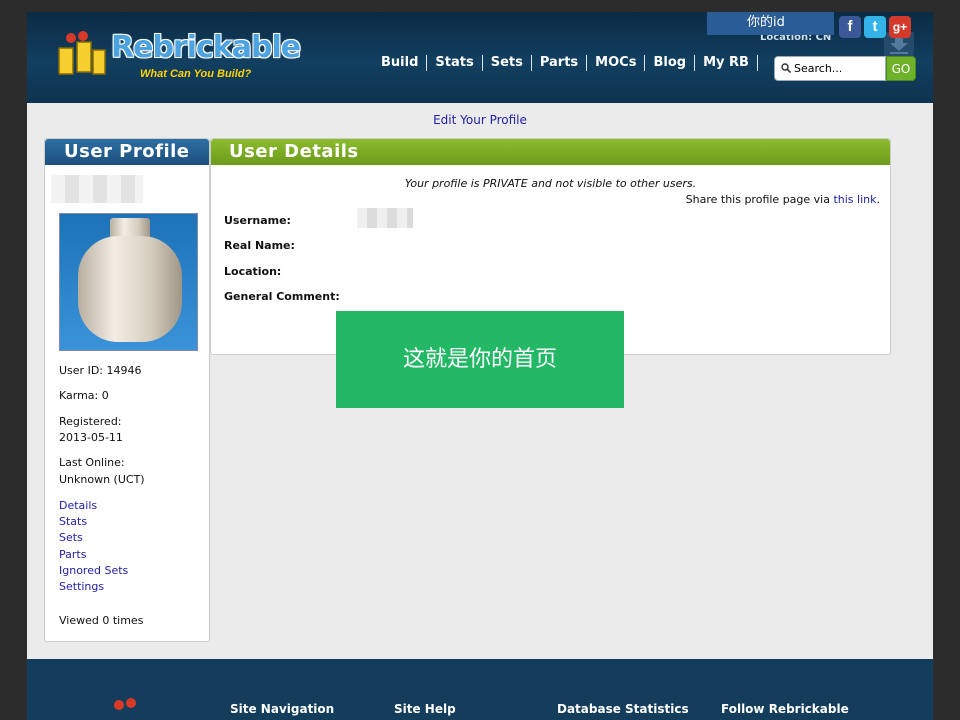 The image size is (960, 720). What do you see at coordinates (480, 120) in the screenshot?
I see `edit-profile-link: Edit Your Profile` at bounding box center [480, 120].